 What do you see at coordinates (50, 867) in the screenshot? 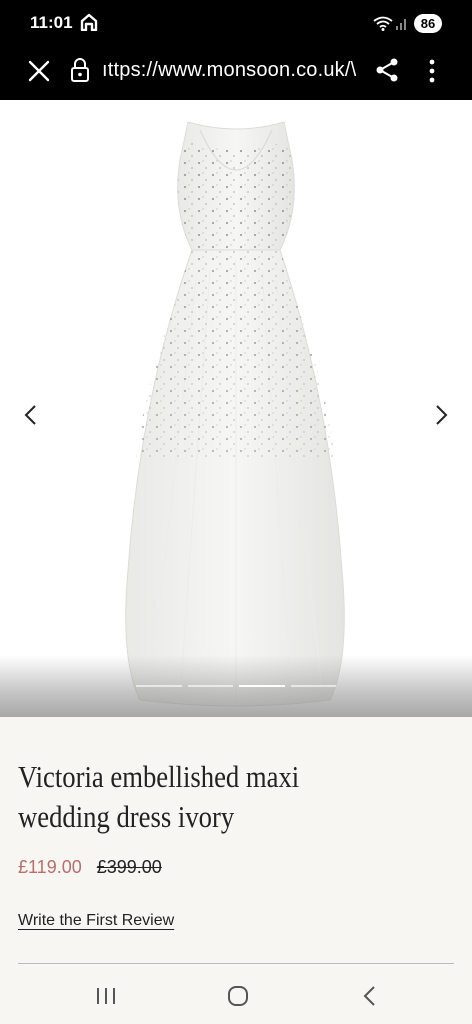
I see `sale-price: £119.00` at bounding box center [50, 867].